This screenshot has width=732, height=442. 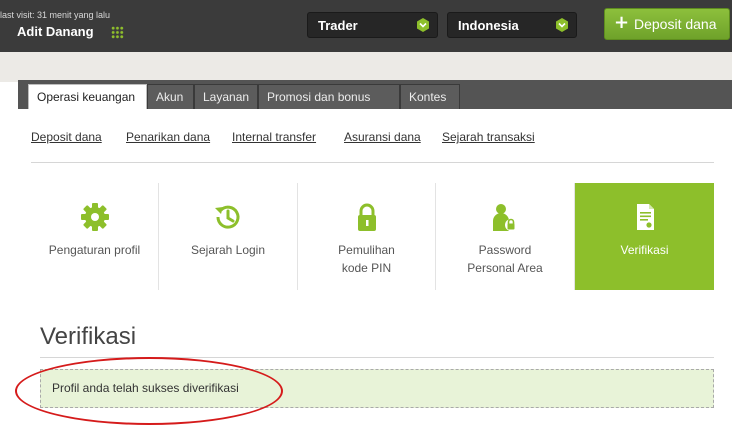 I want to click on page-title: Verifikasi, so click(x=88, y=336).